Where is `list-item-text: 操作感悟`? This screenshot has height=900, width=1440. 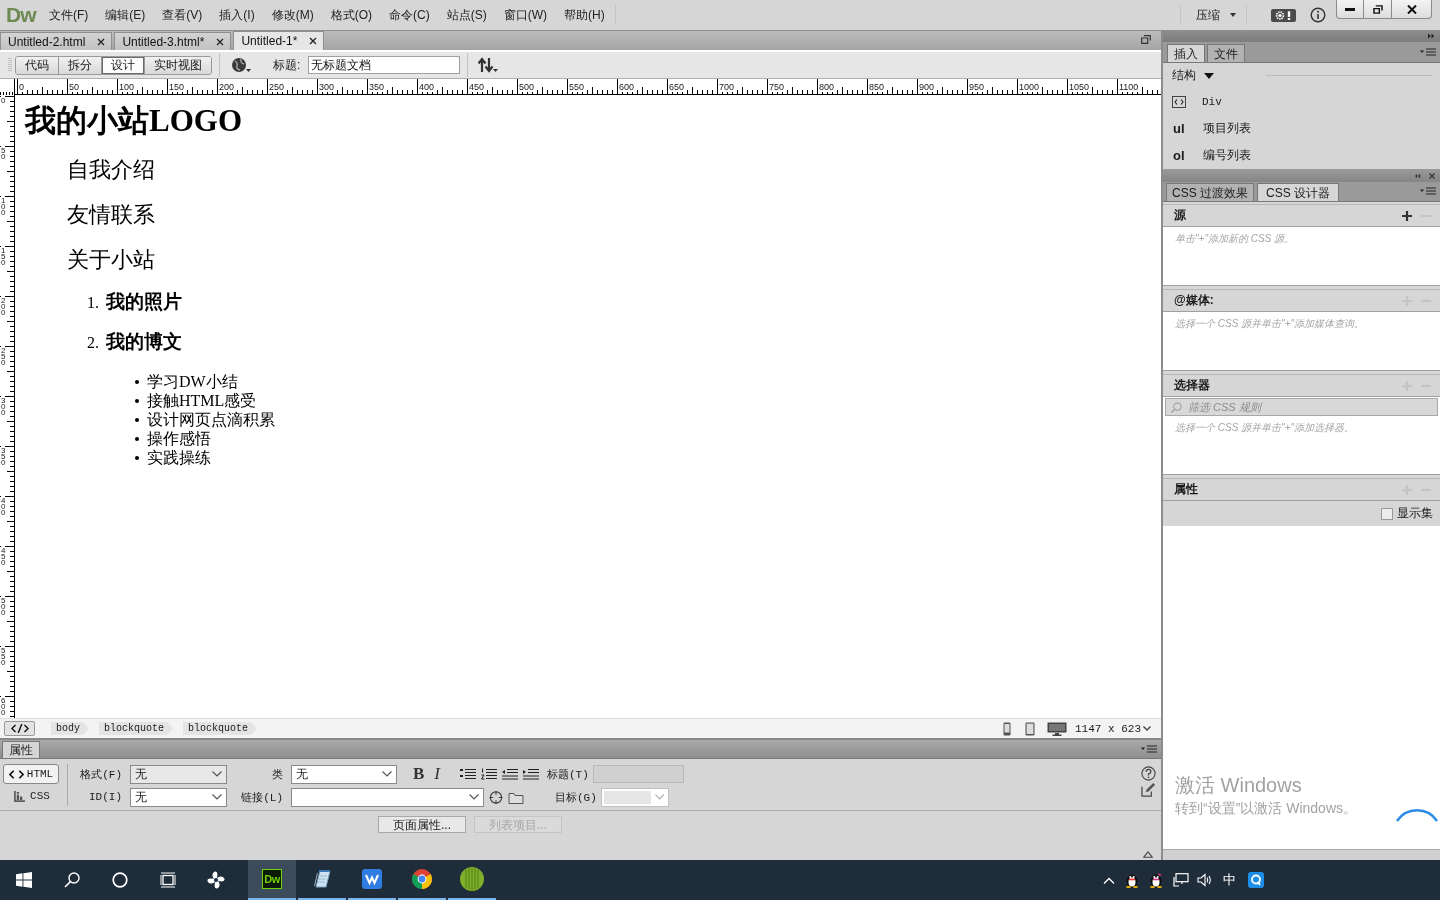 list-item-text: 操作感悟 is located at coordinates (179, 438).